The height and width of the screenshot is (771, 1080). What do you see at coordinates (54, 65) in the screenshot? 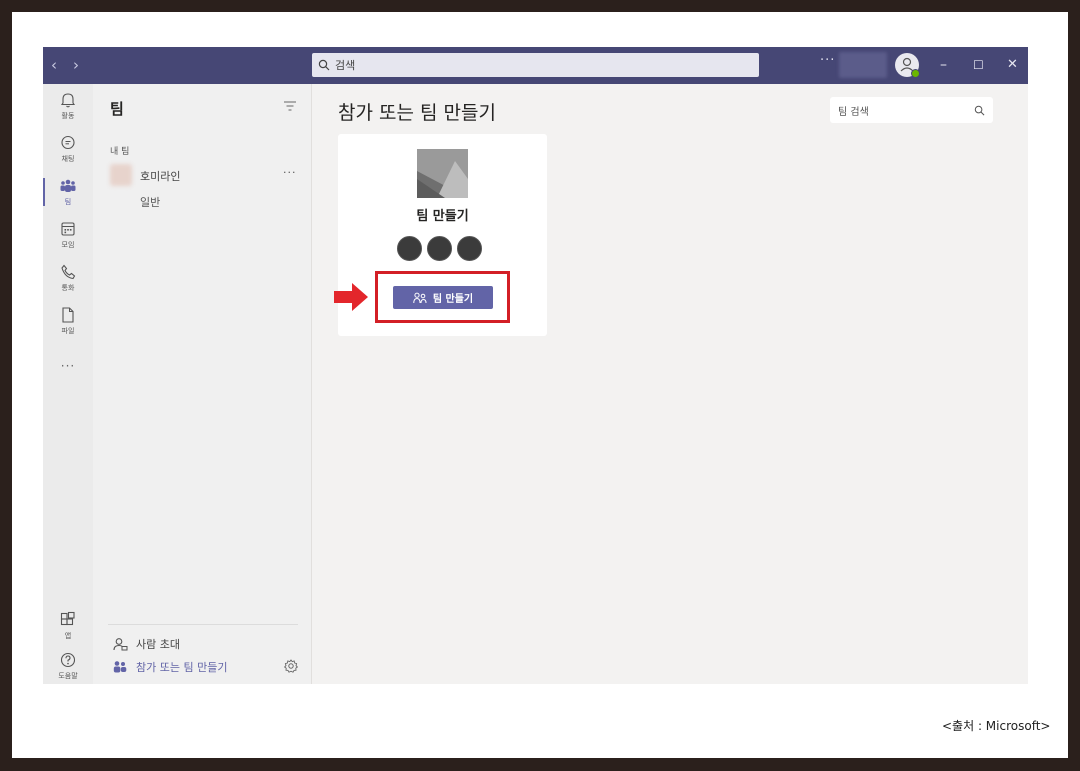
I see `back-arrow-icon: ‹` at bounding box center [54, 65].